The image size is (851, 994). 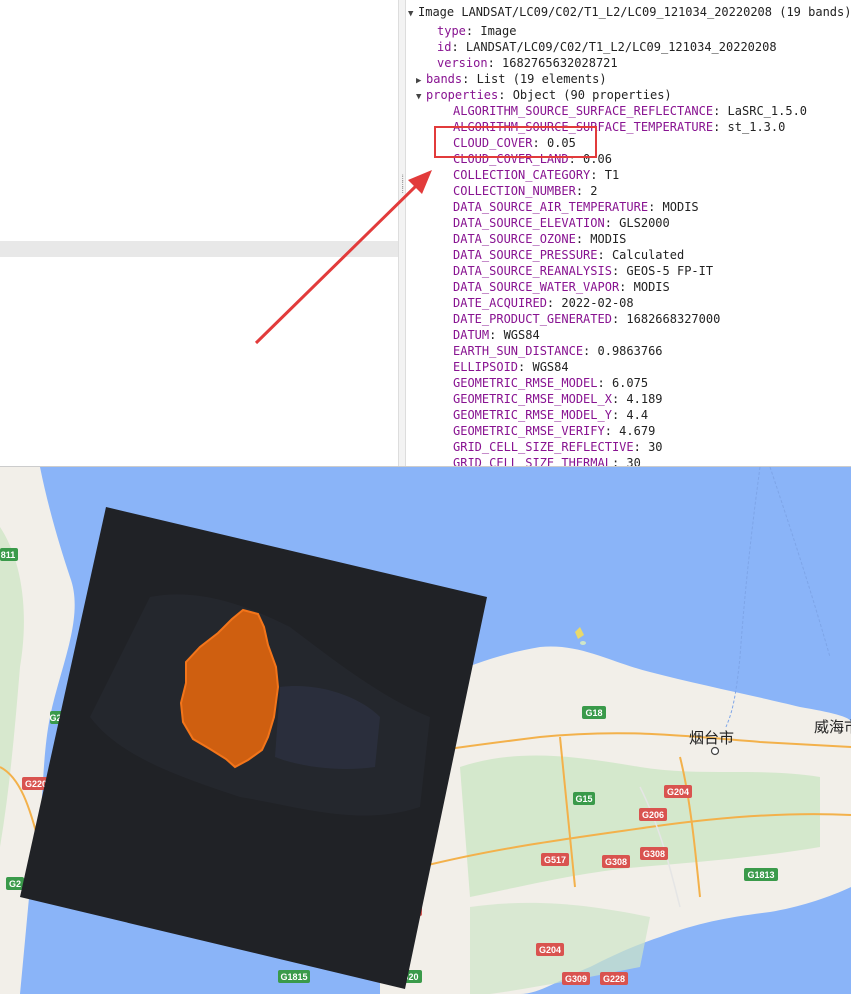 I want to click on property-key: DATUM, so click(x=471, y=335).